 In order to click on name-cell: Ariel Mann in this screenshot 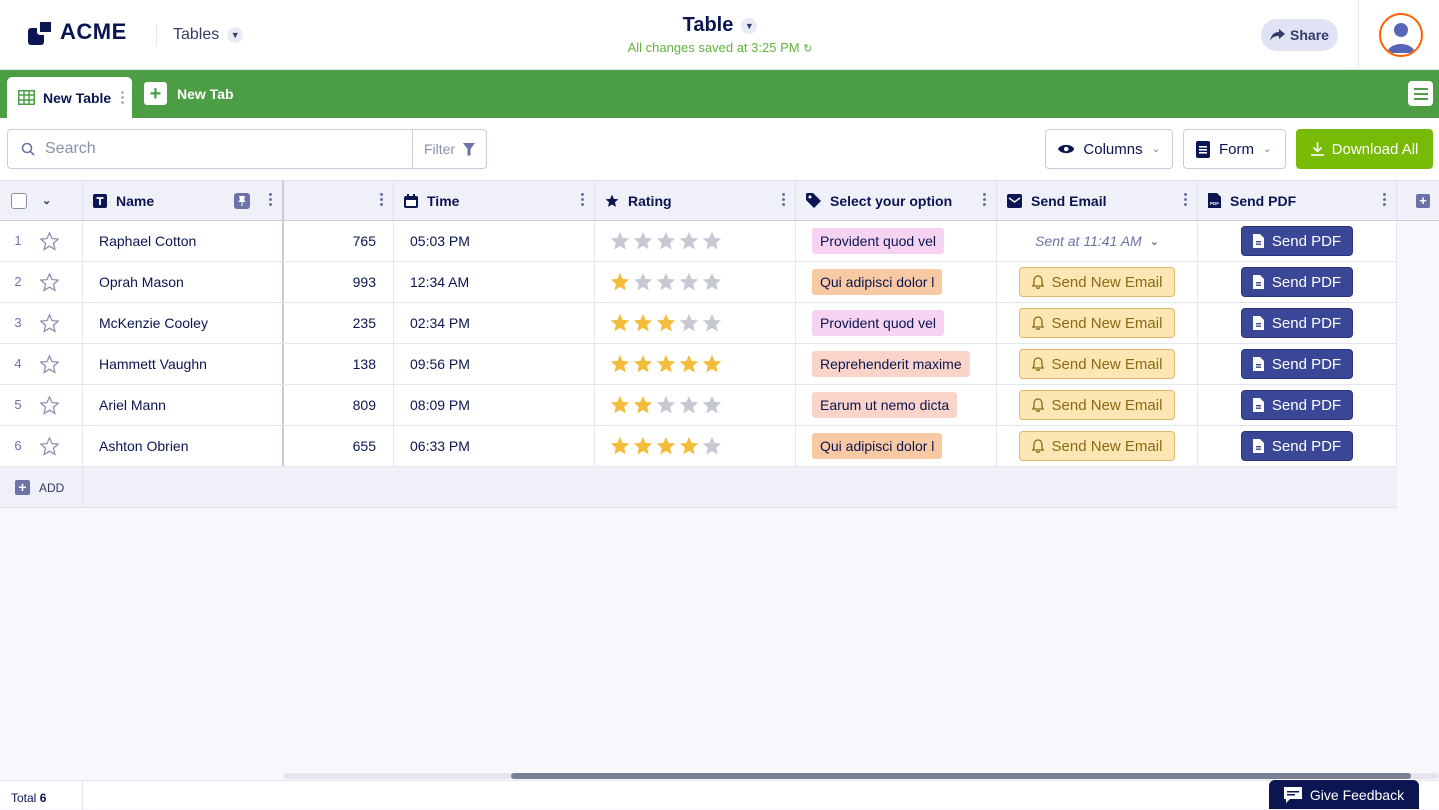, I will do `click(183, 405)`.